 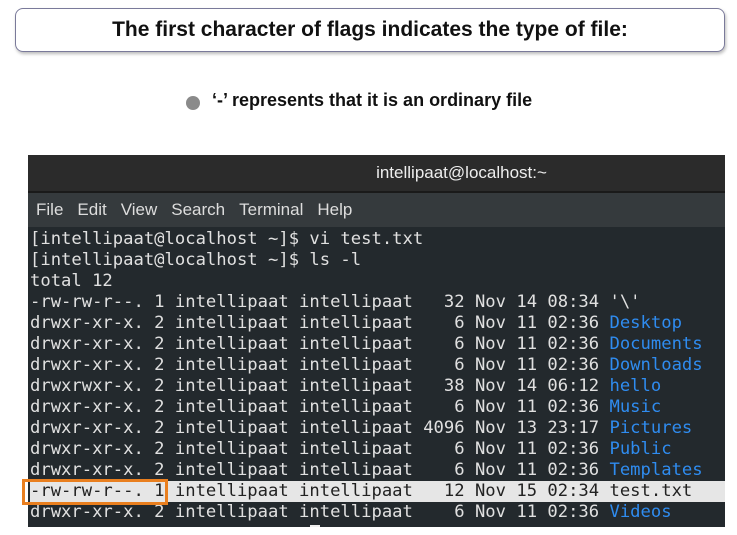 What do you see at coordinates (227, 239) in the screenshot?
I see `command-line: [intellipaat@localhost ~]$ vi test.txt` at bounding box center [227, 239].